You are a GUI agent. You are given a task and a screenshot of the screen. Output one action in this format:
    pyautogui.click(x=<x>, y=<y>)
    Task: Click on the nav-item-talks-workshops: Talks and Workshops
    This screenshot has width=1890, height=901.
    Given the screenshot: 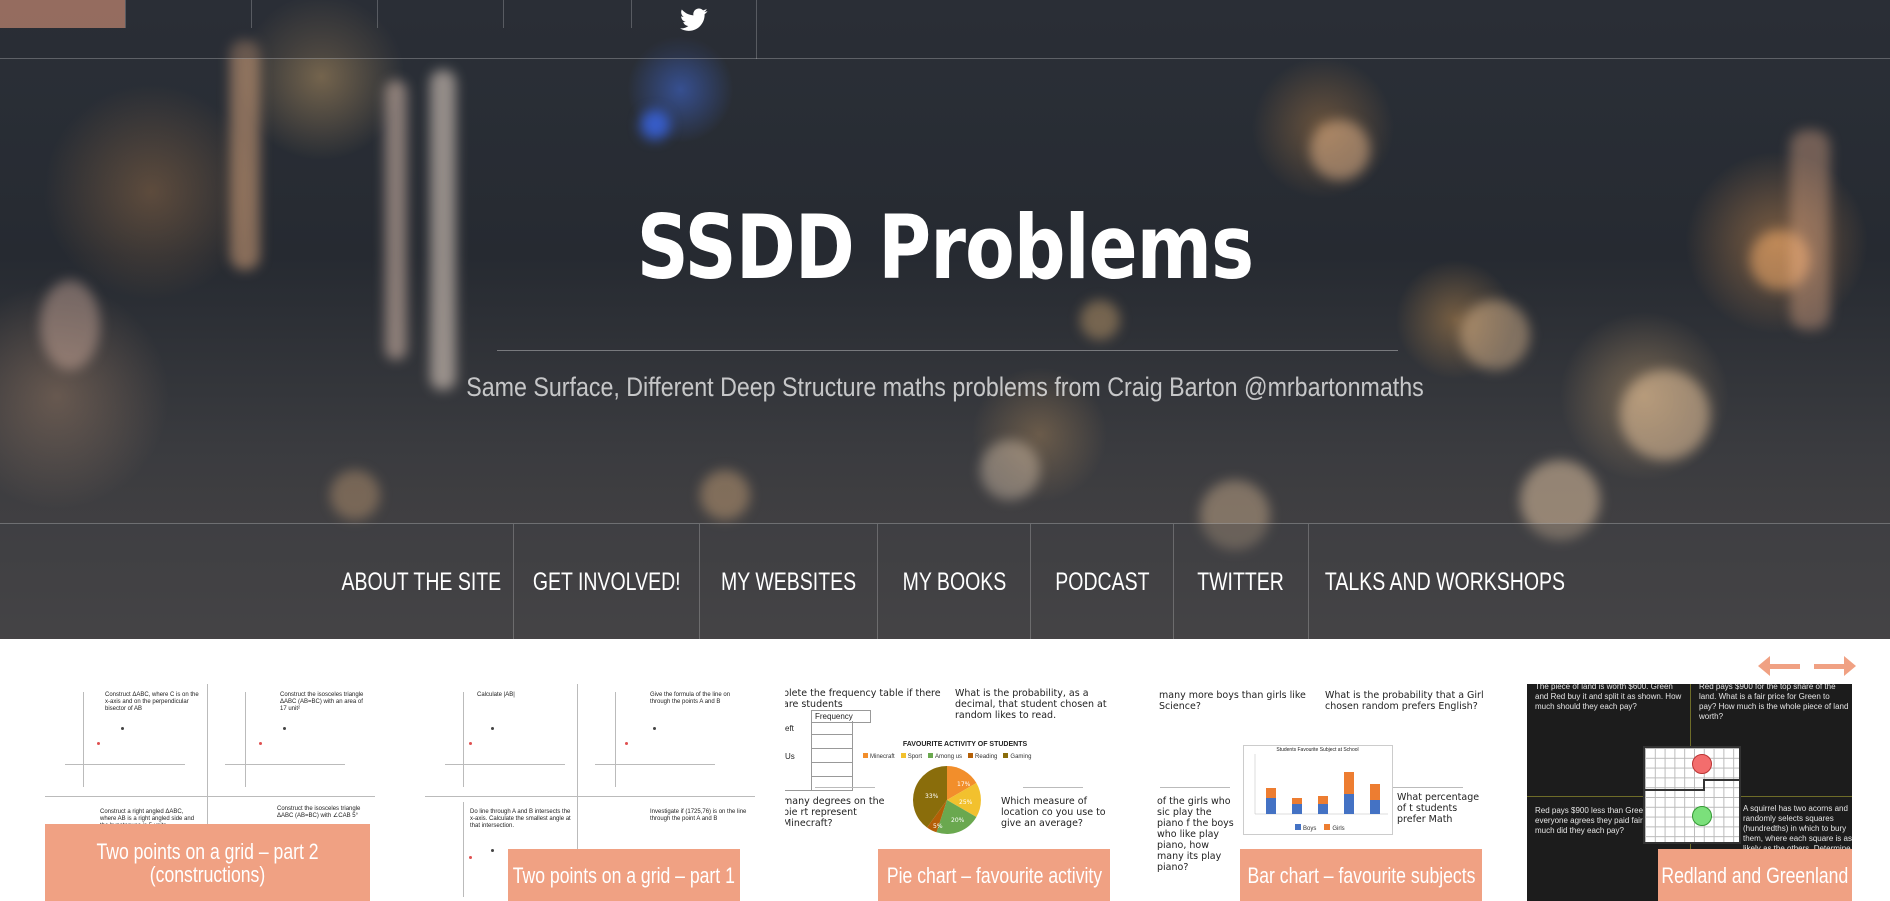 What is the action you would take?
    pyautogui.click(x=1445, y=581)
    